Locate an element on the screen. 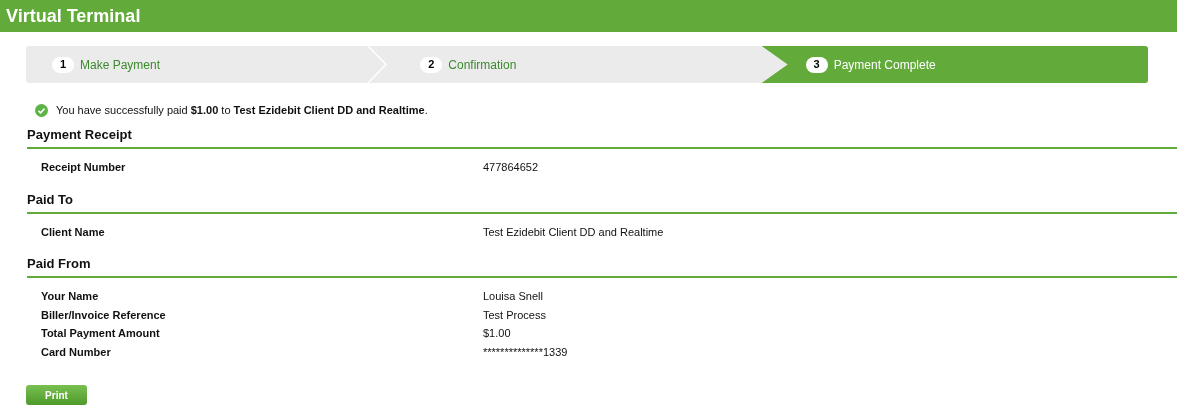 This screenshot has height=405, width=1177. field-label: Card Number is located at coordinates (76, 352).